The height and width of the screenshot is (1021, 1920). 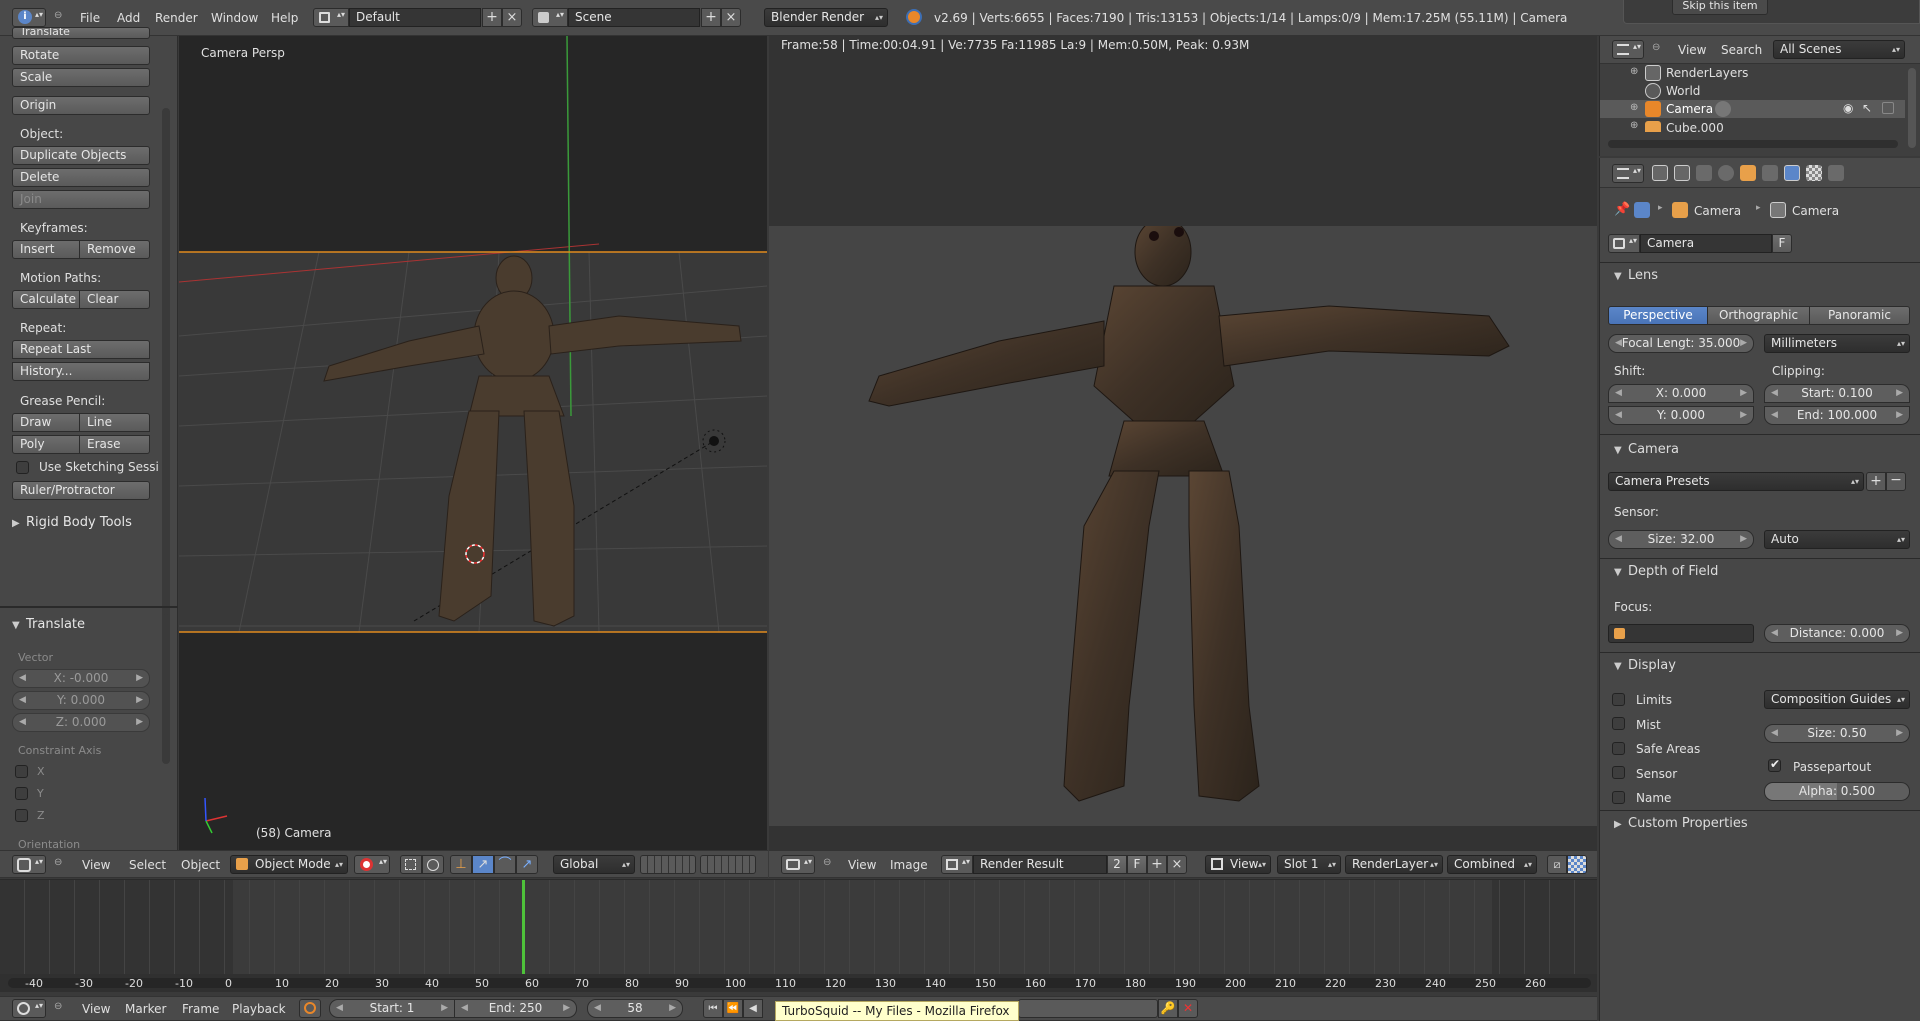 I want to click on remove-scene-icon: ×, so click(x=731, y=17).